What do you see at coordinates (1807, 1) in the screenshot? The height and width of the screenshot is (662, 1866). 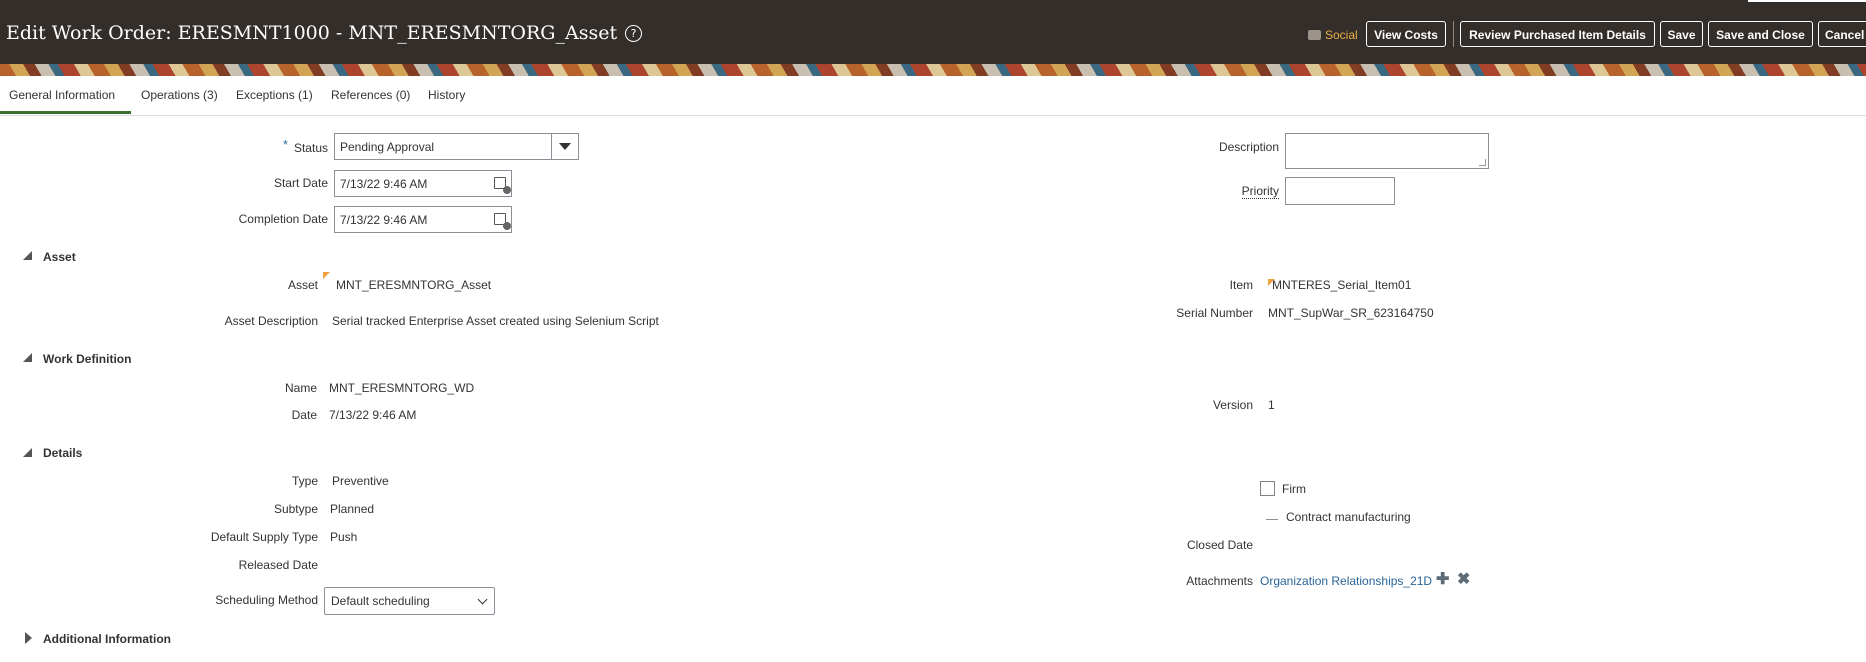 I see `header-top-accent` at bounding box center [1807, 1].